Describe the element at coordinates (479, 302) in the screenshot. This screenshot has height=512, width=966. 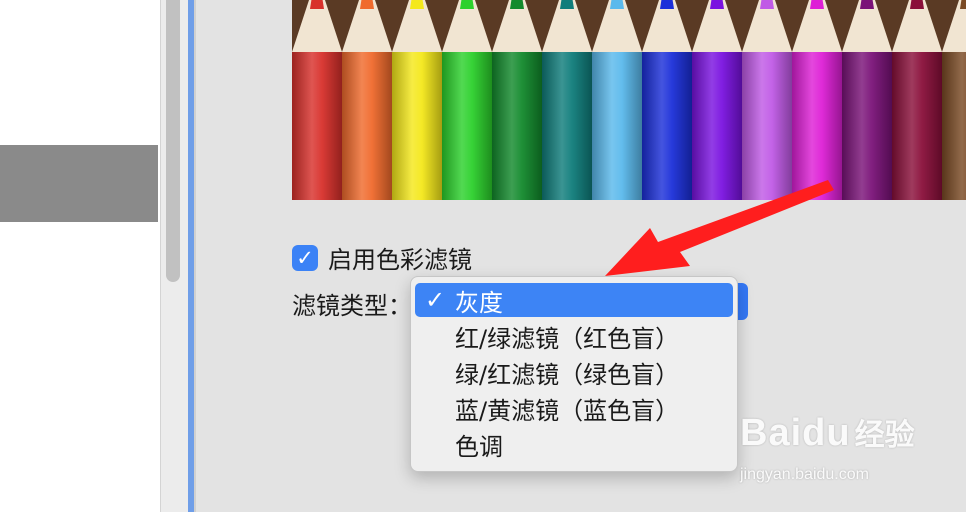
I see `menu-item-label: 灰度` at that location.